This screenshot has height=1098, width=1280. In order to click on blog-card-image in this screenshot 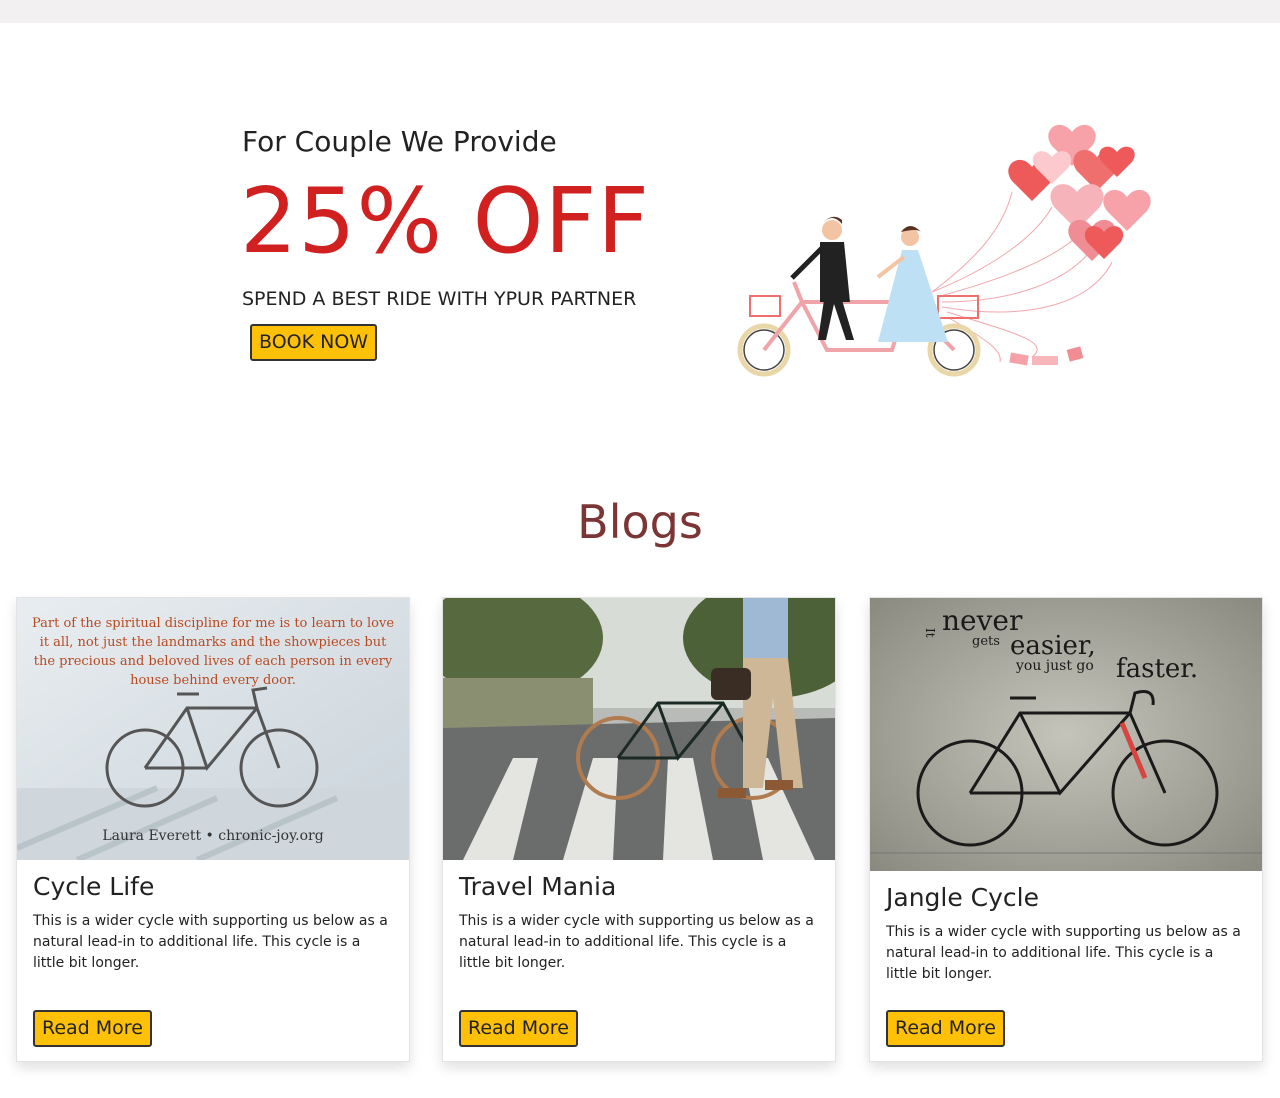, I will do `click(639, 729)`.